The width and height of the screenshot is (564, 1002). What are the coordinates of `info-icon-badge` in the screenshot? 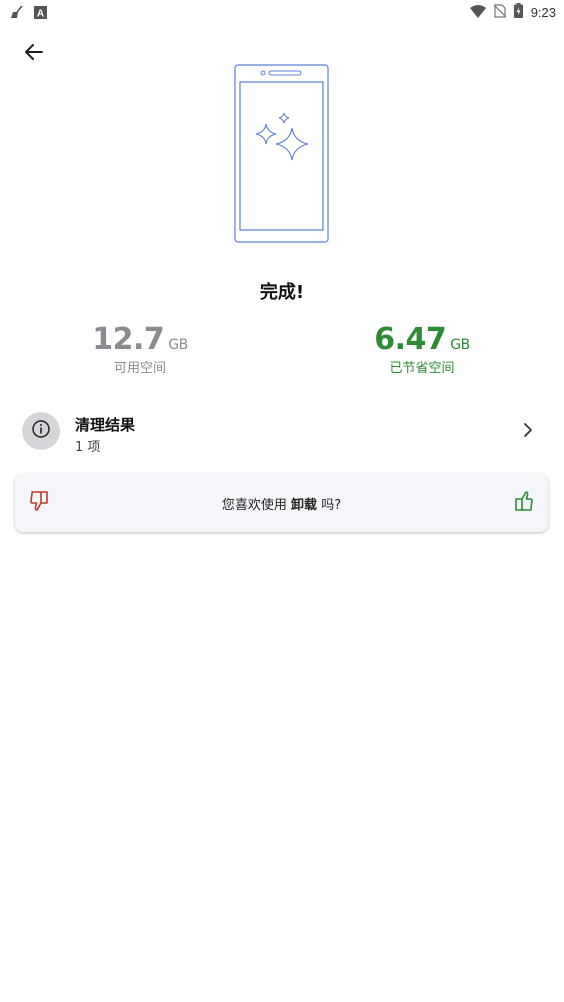 It's located at (41, 431).